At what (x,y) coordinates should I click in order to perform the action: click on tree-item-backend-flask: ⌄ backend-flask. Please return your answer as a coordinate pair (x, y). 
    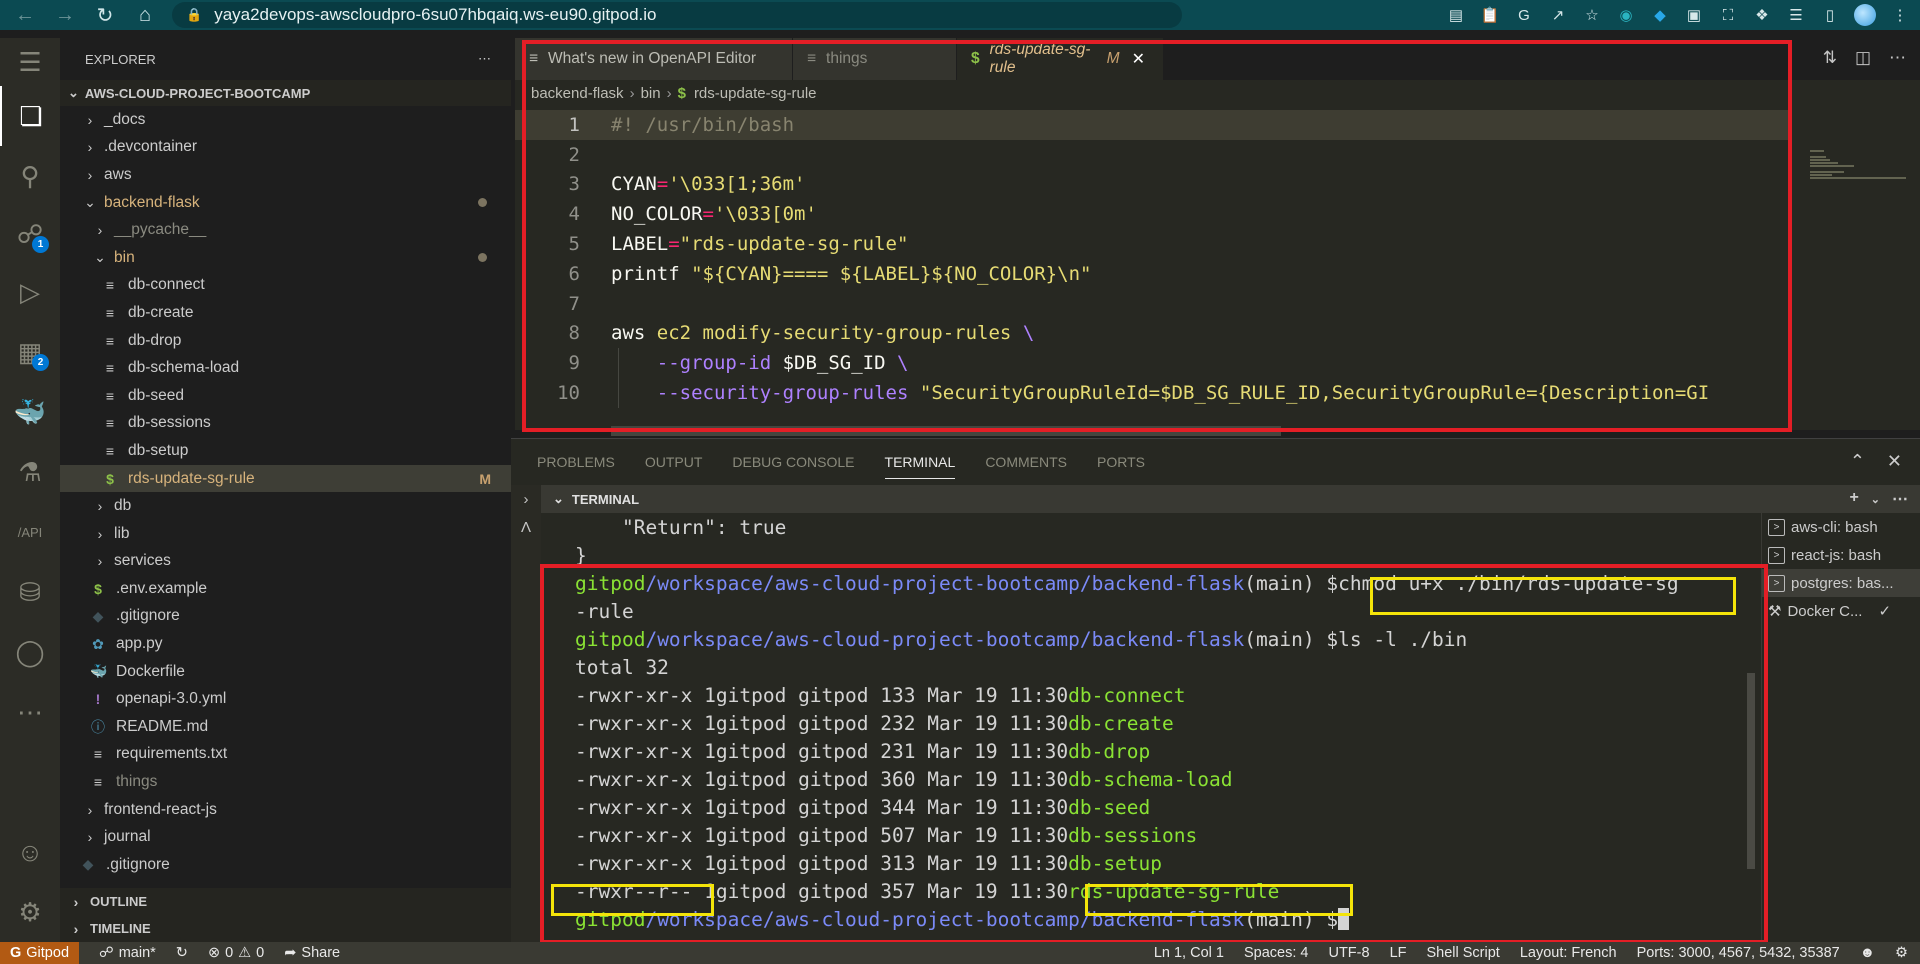
    Looking at the image, I should click on (285, 203).